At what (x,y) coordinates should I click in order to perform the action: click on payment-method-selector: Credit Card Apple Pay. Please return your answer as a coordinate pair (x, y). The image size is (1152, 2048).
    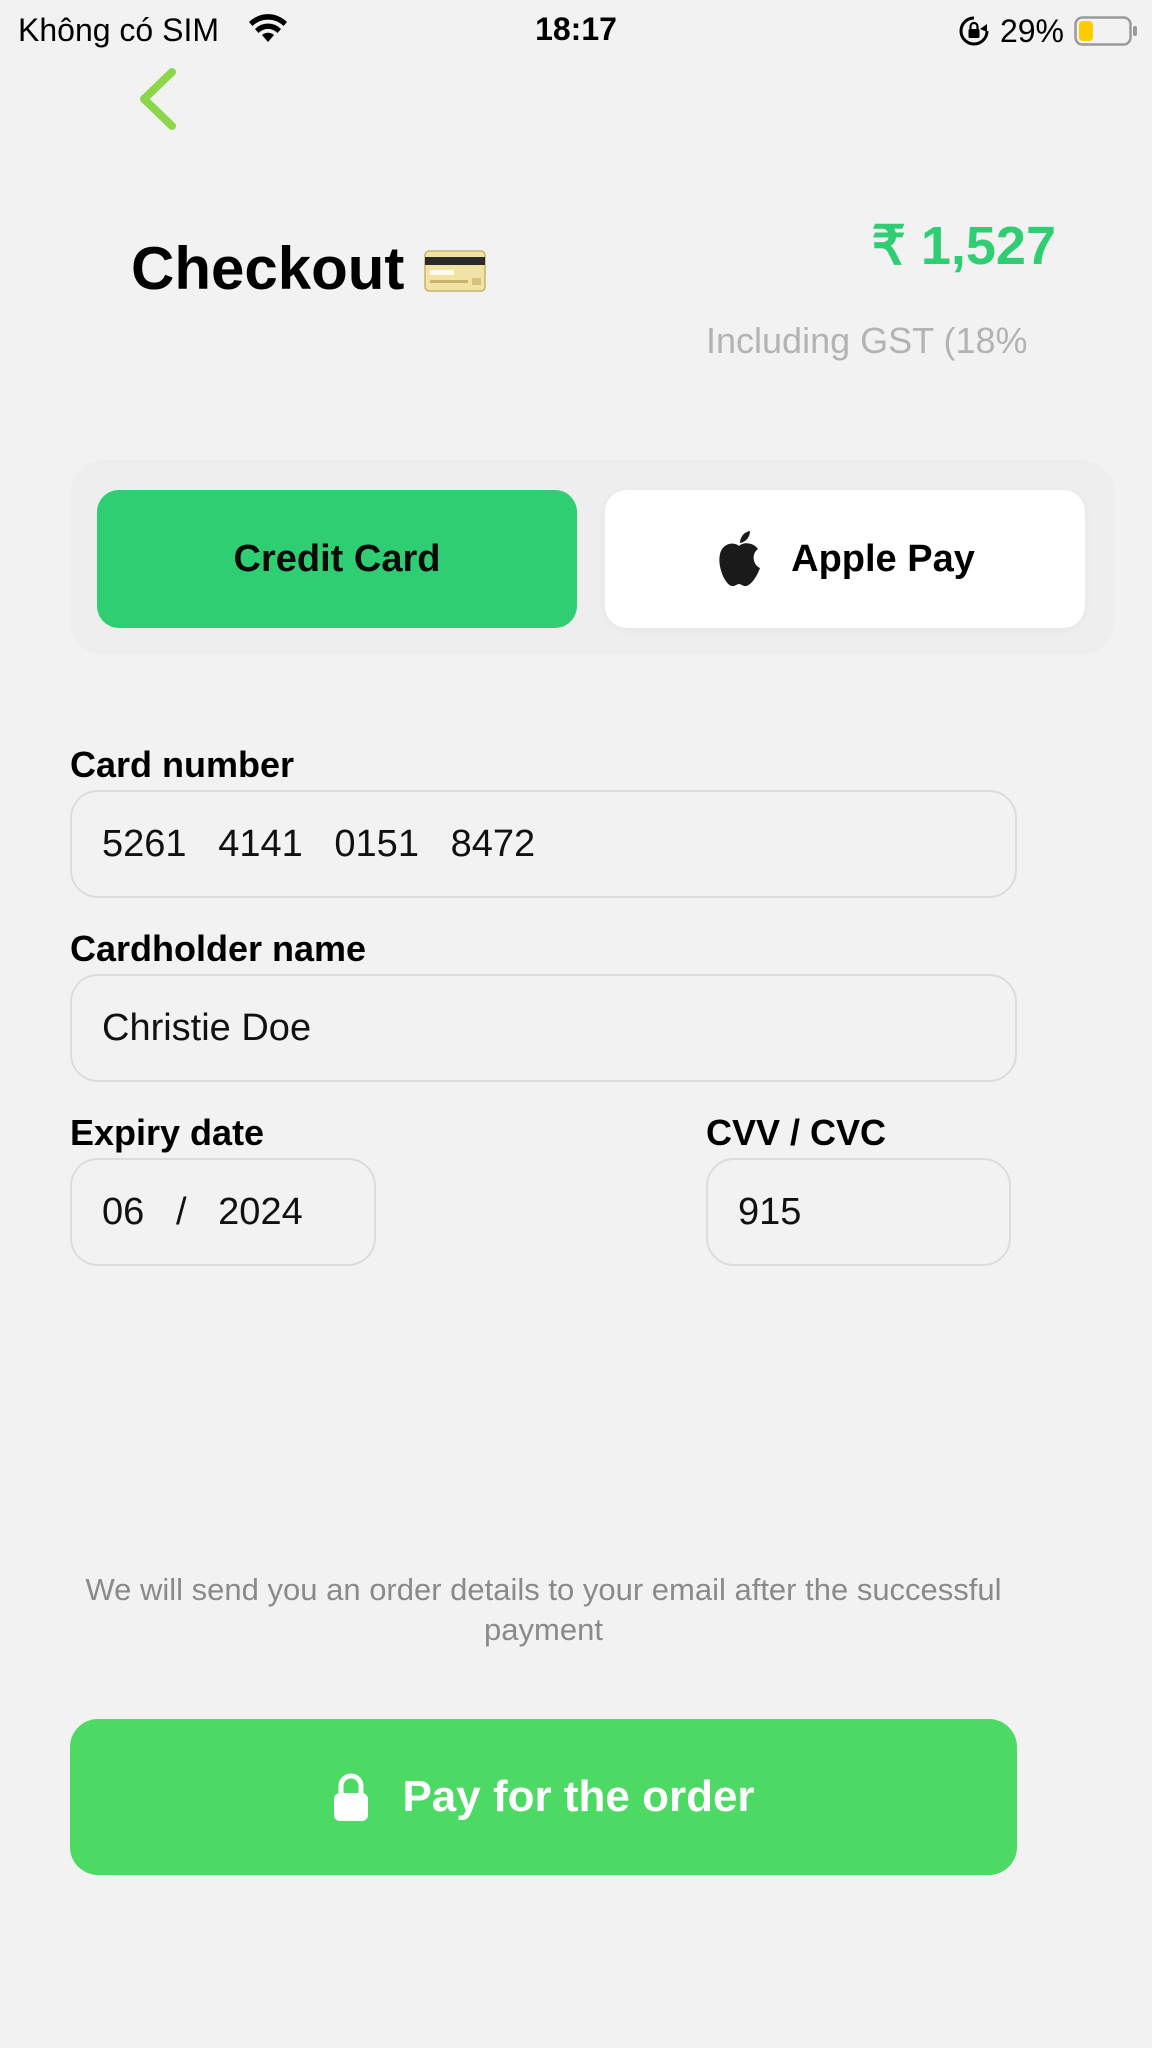
    Looking at the image, I should click on (592, 557).